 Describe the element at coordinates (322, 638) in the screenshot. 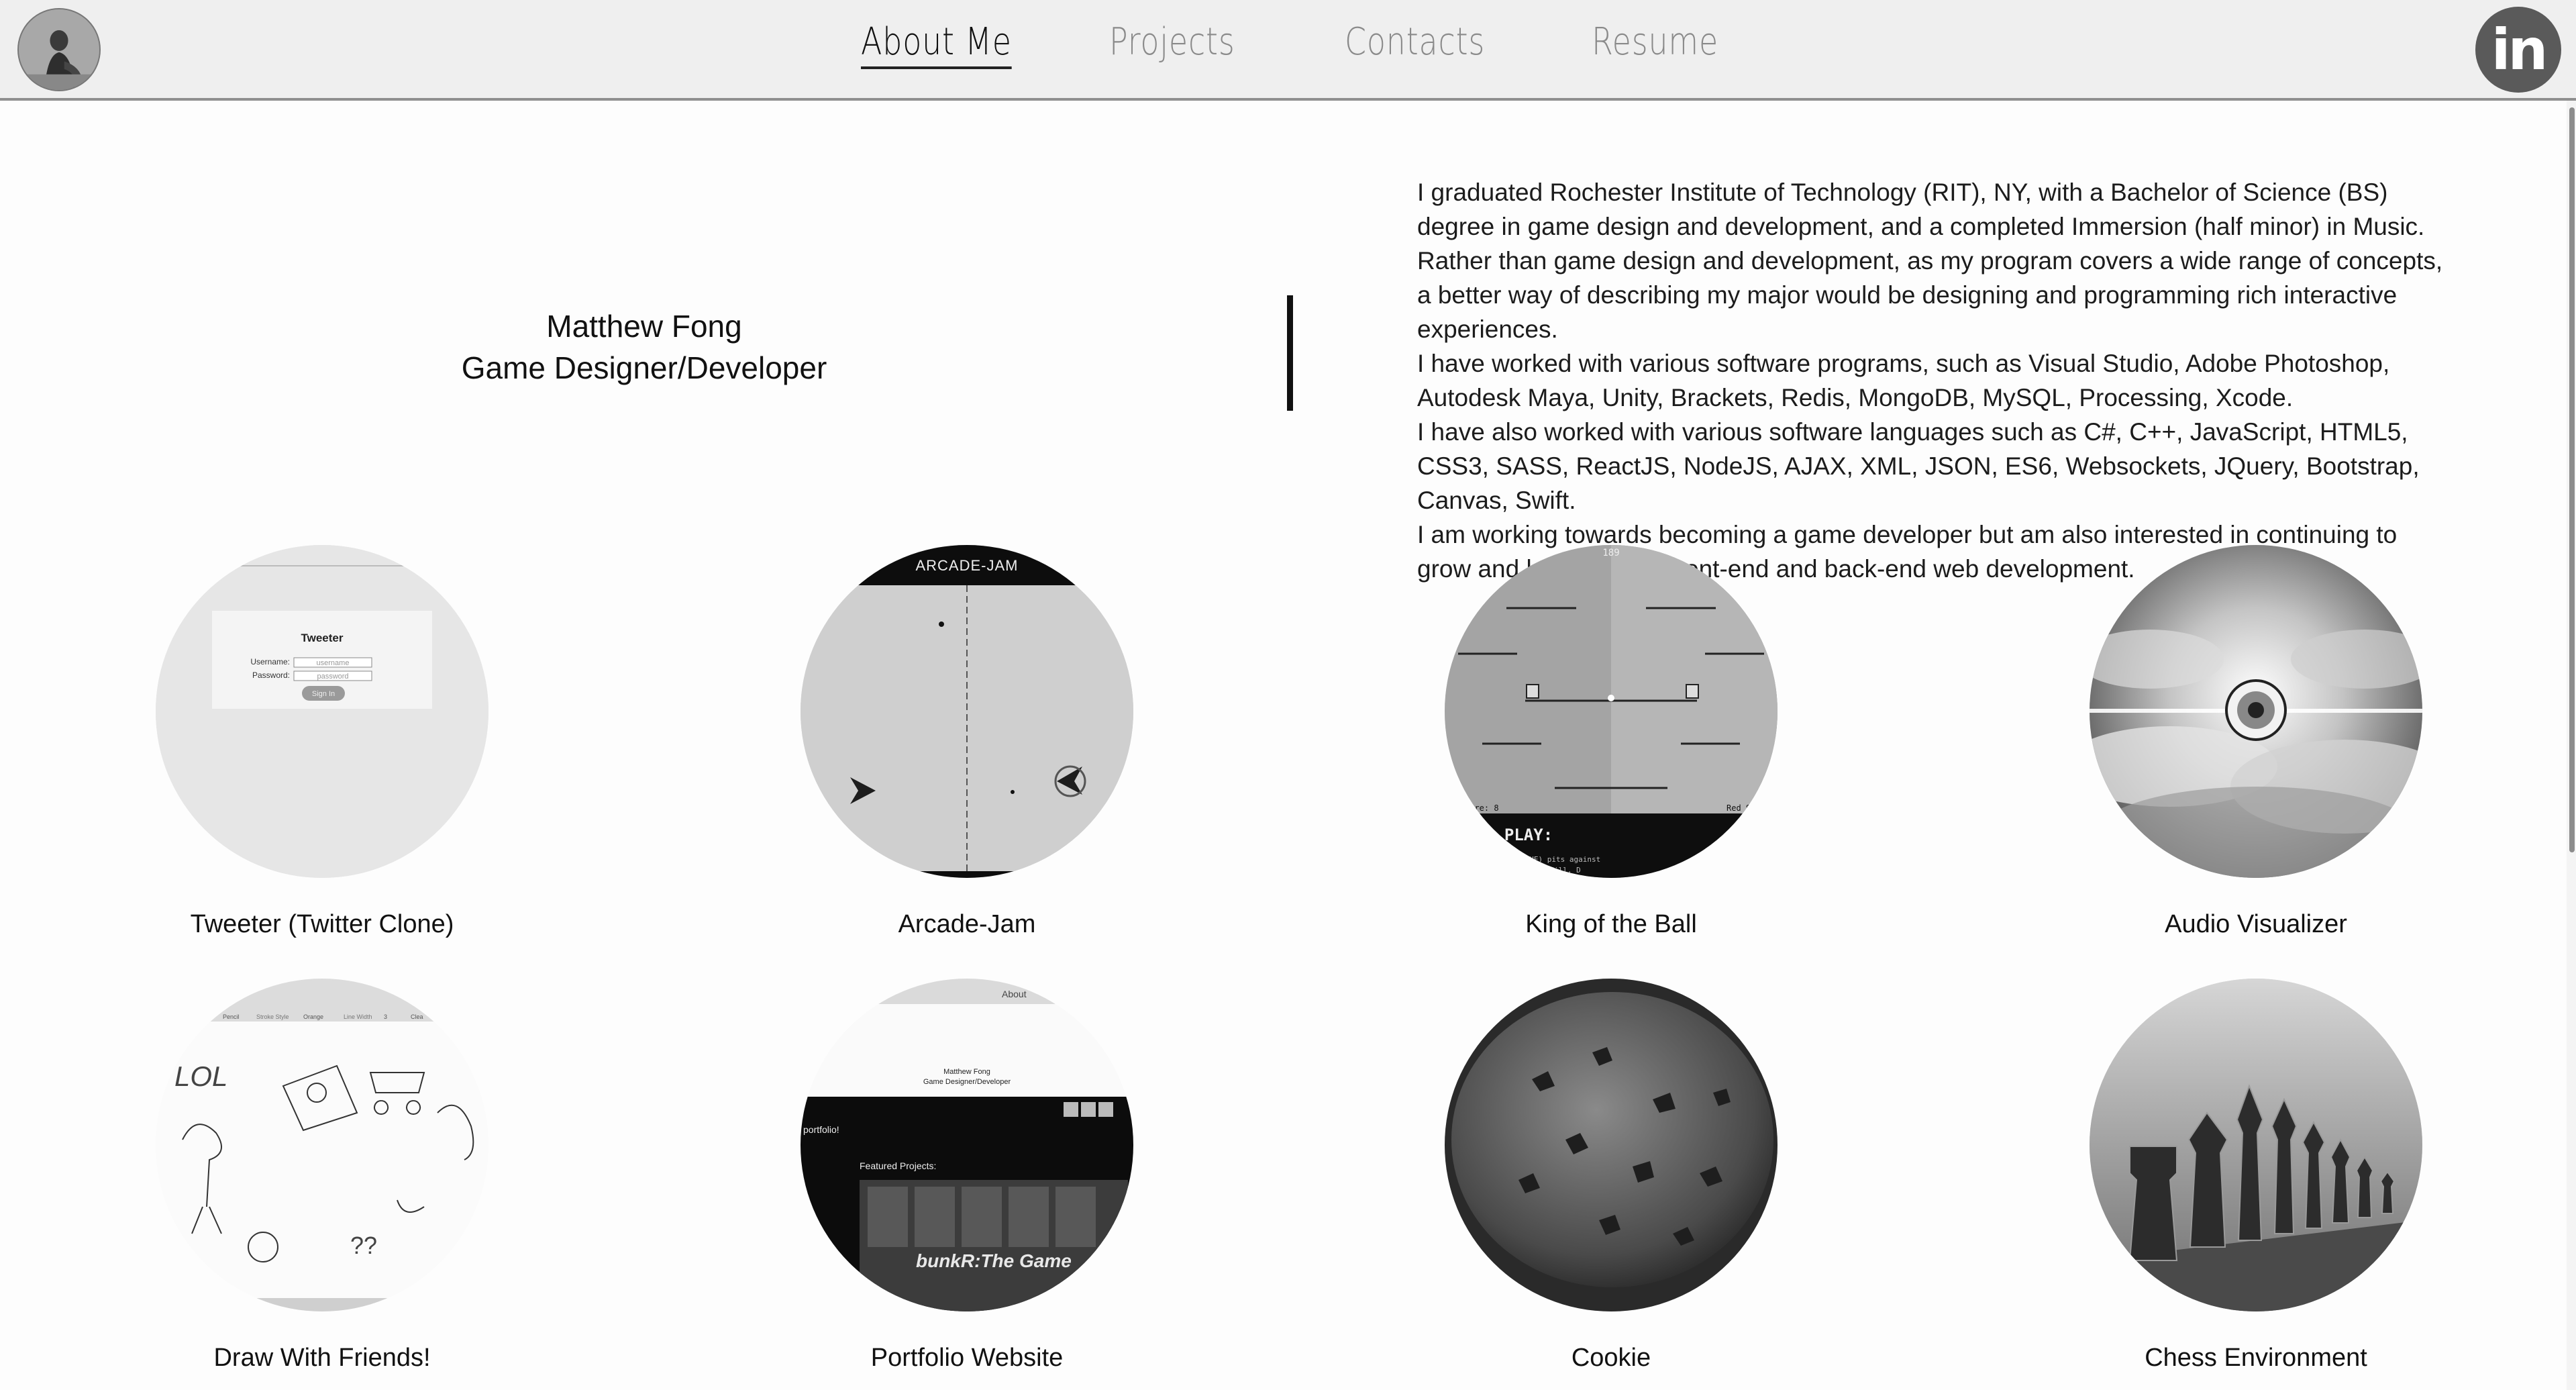

I see `tweeter-title: Tweeter` at that location.